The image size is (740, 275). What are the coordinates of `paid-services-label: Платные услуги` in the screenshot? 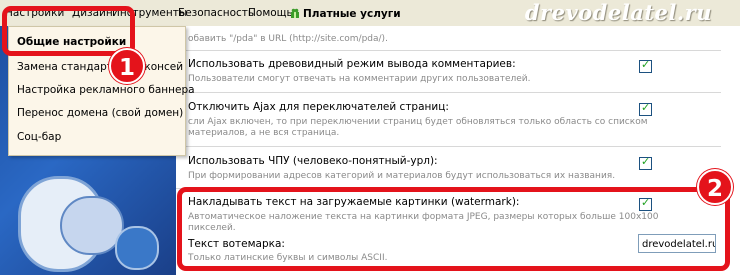 It's located at (352, 14).